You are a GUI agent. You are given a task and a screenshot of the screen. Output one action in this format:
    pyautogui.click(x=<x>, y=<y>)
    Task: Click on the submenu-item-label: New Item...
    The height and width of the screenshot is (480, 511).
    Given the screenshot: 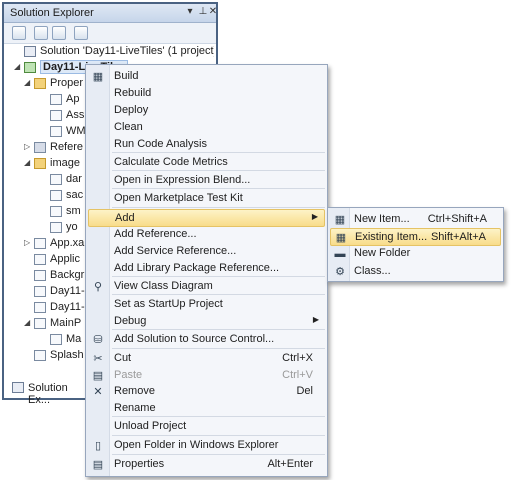 What is the action you would take?
    pyautogui.click(x=382, y=219)
    